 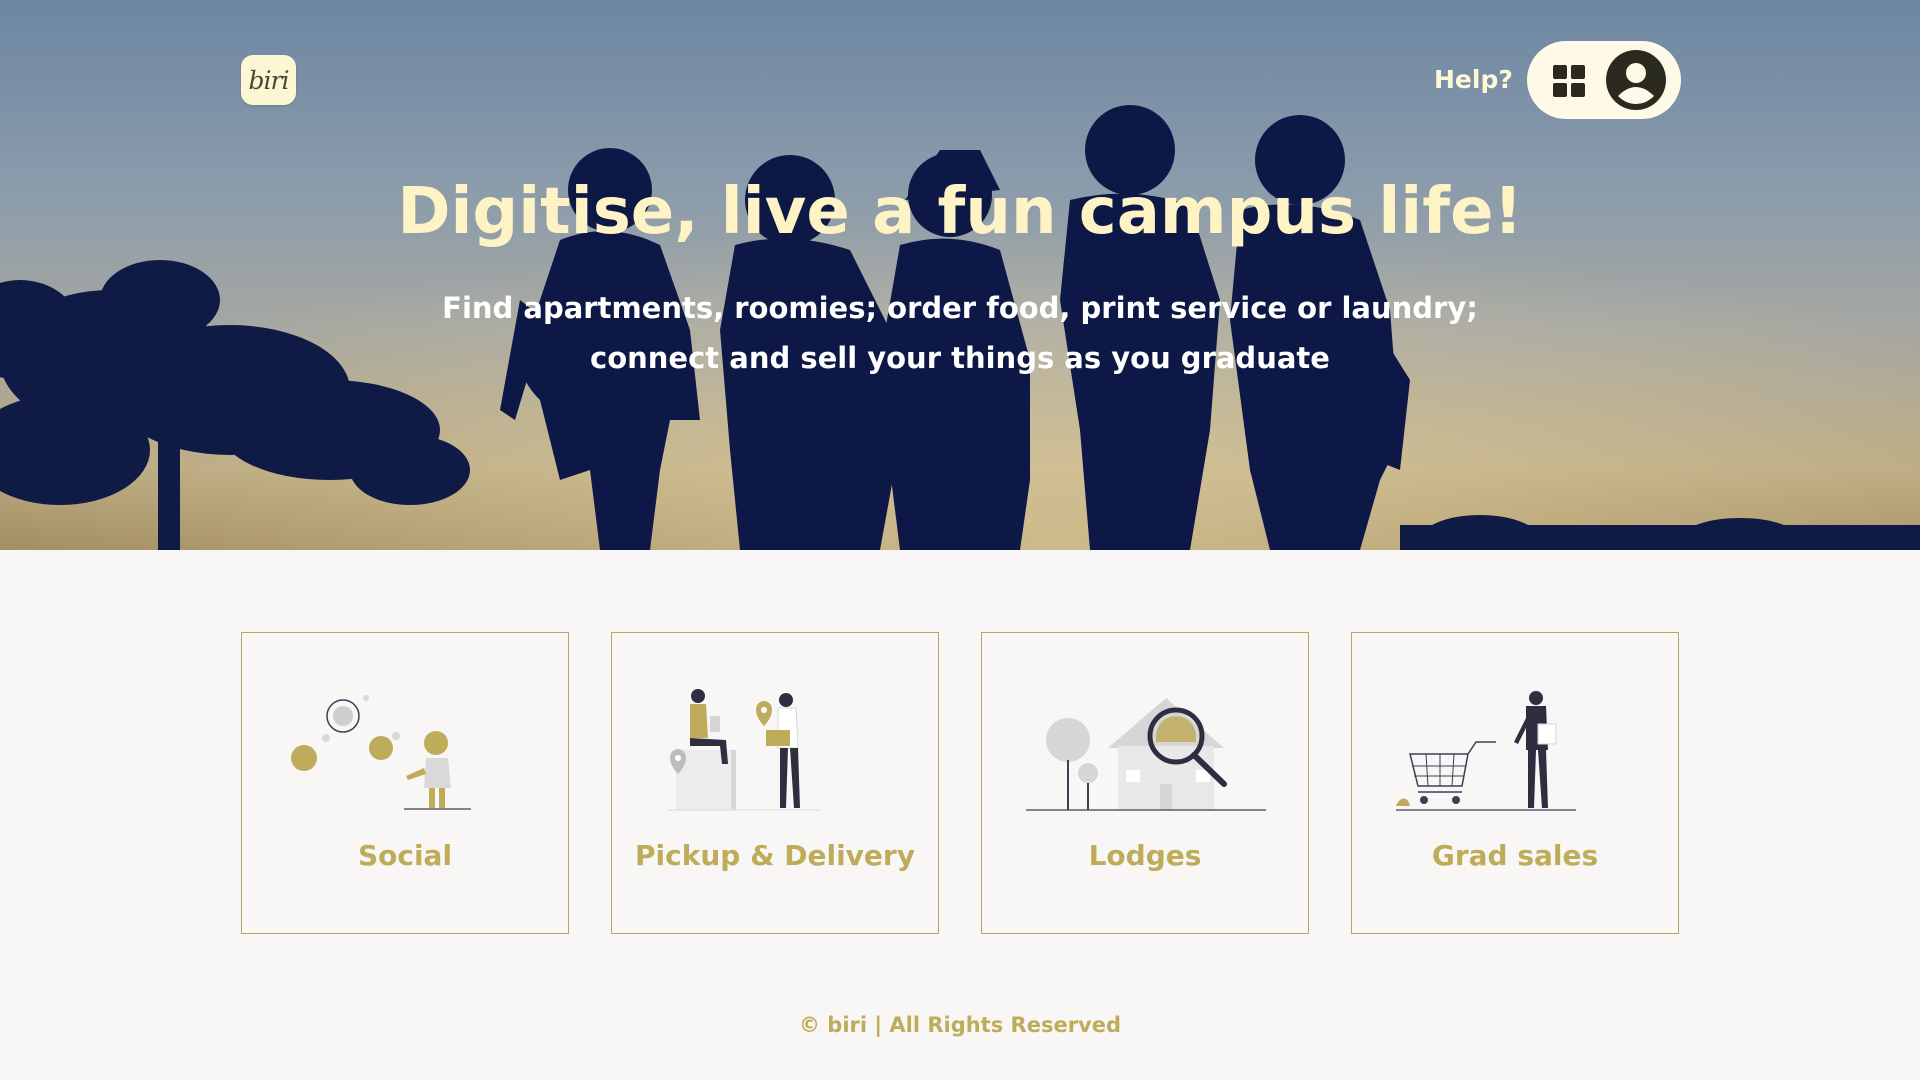 I want to click on user-avatar-icon, so click(x=1636, y=80).